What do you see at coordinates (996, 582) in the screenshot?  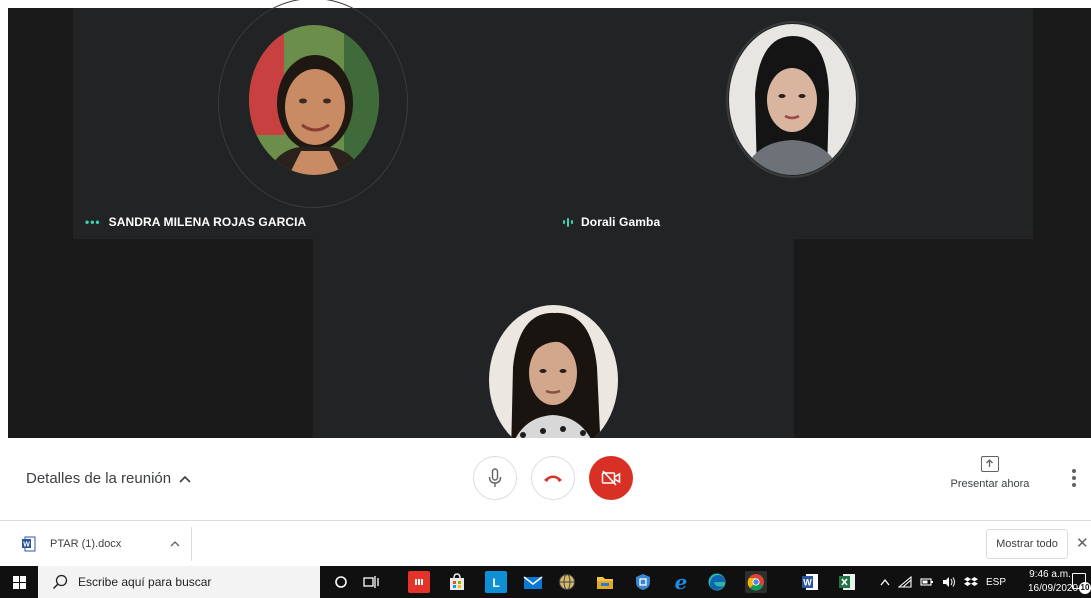 I see `language-indicator: ESP` at bounding box center [996, 582].